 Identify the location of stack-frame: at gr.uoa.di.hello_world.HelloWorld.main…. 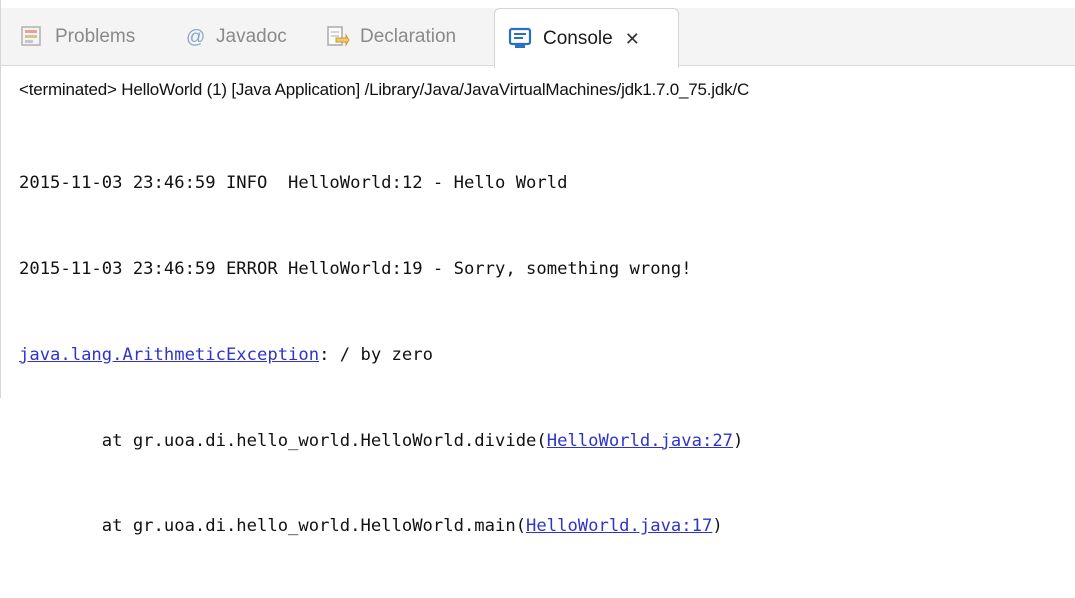
(381, 526).